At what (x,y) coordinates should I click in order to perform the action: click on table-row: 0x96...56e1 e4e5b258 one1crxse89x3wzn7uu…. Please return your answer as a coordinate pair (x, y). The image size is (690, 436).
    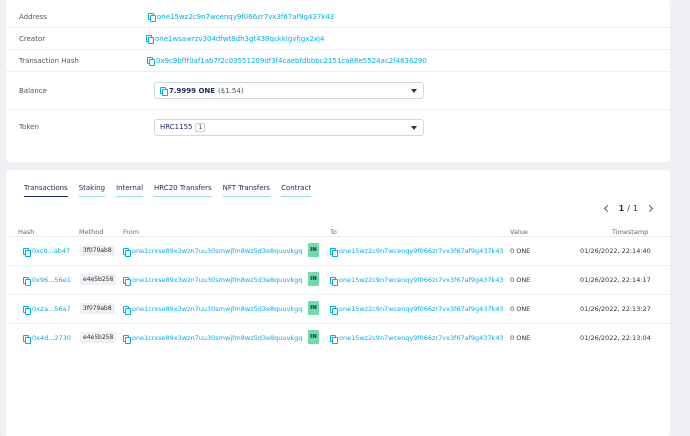
    Looking at the image, I should click on (338, 279).